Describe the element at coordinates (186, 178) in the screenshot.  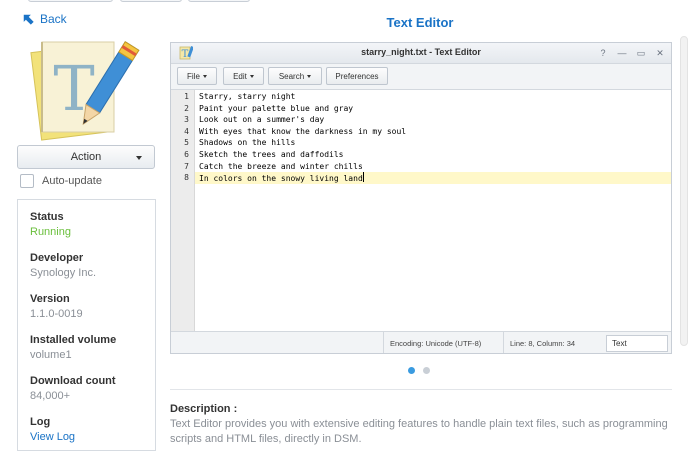
I see `line-number: 8` at that location.